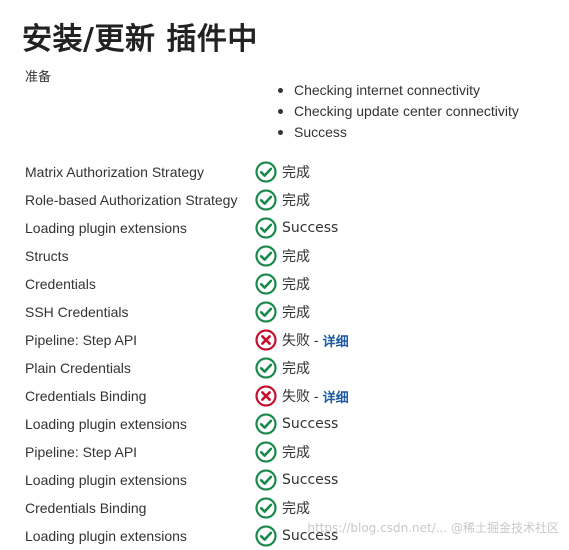 The image size is (569, 550). Describe the element at coordinates (38, 77) in the screenshot. I see `preparation-label: 准备` at that location.